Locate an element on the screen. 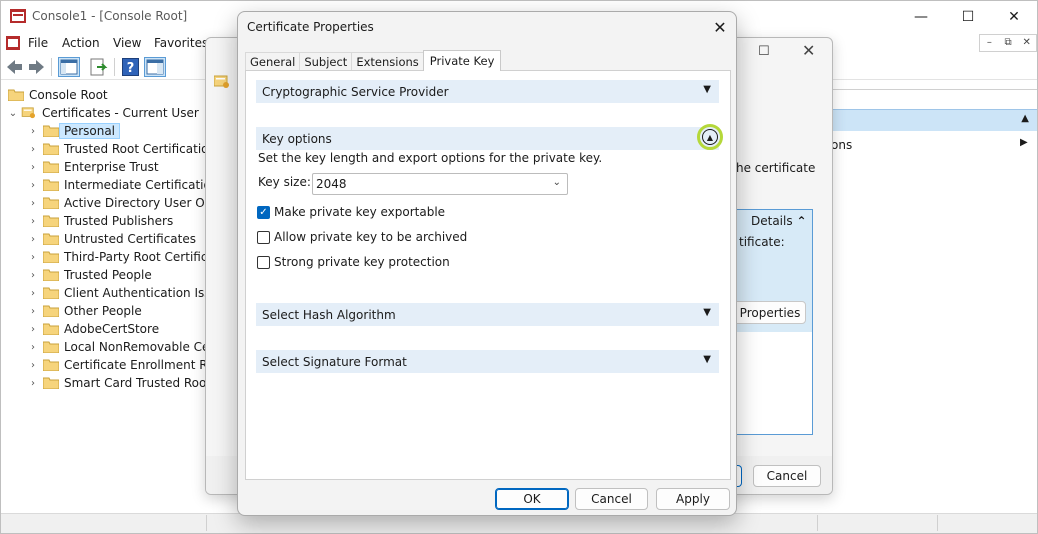 The image size is (1038, 534). section-signature-format: Select Signature Format ▼ is located at coordinates (487, 361).